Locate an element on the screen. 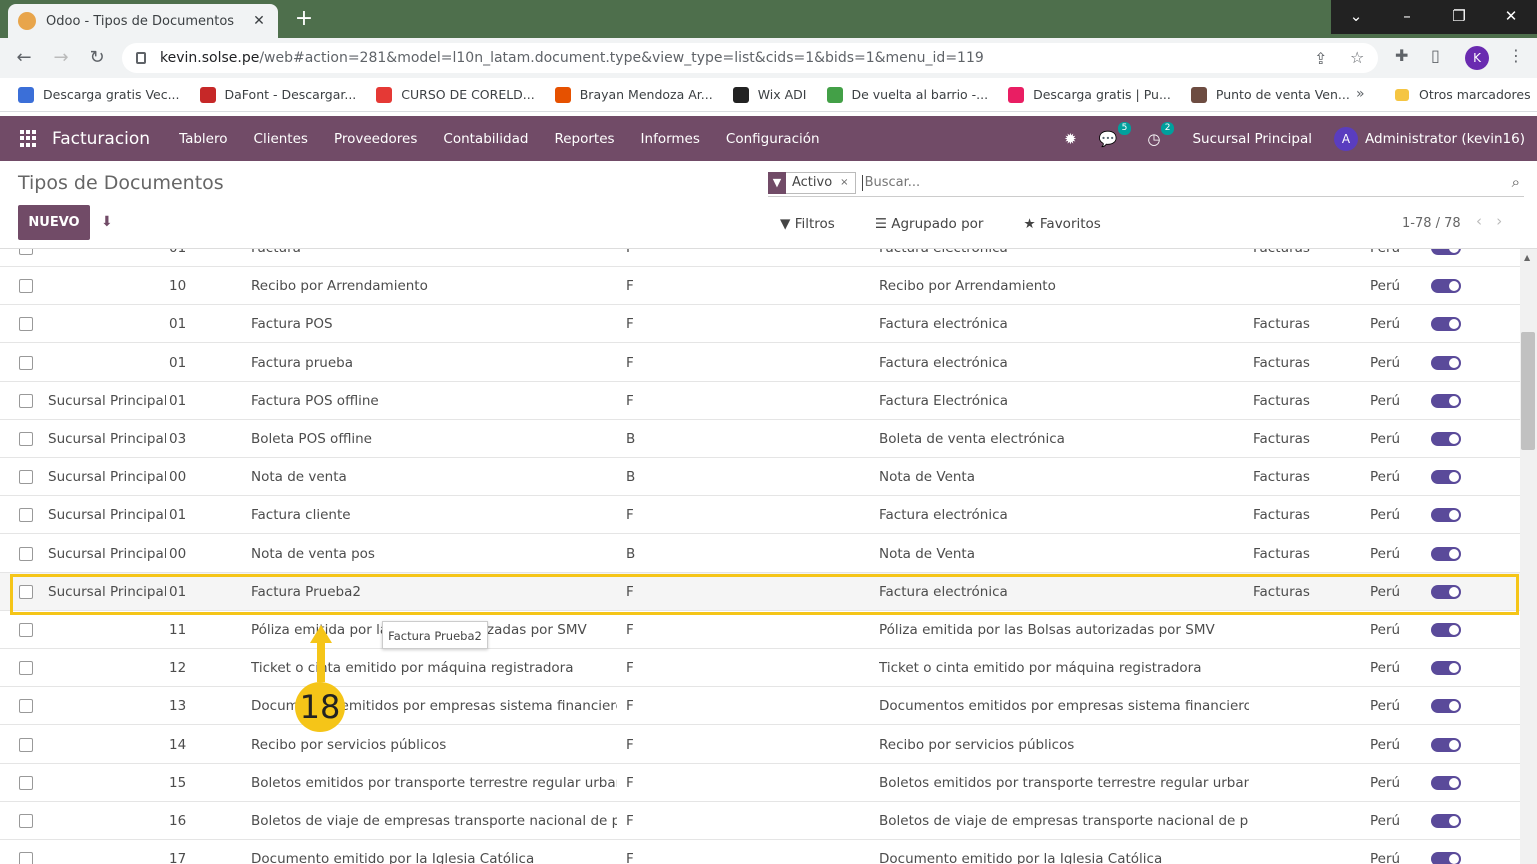 The height and width of the screenshot is (864, 1537). apps-menu-icon is located at coordinates (29, 138).